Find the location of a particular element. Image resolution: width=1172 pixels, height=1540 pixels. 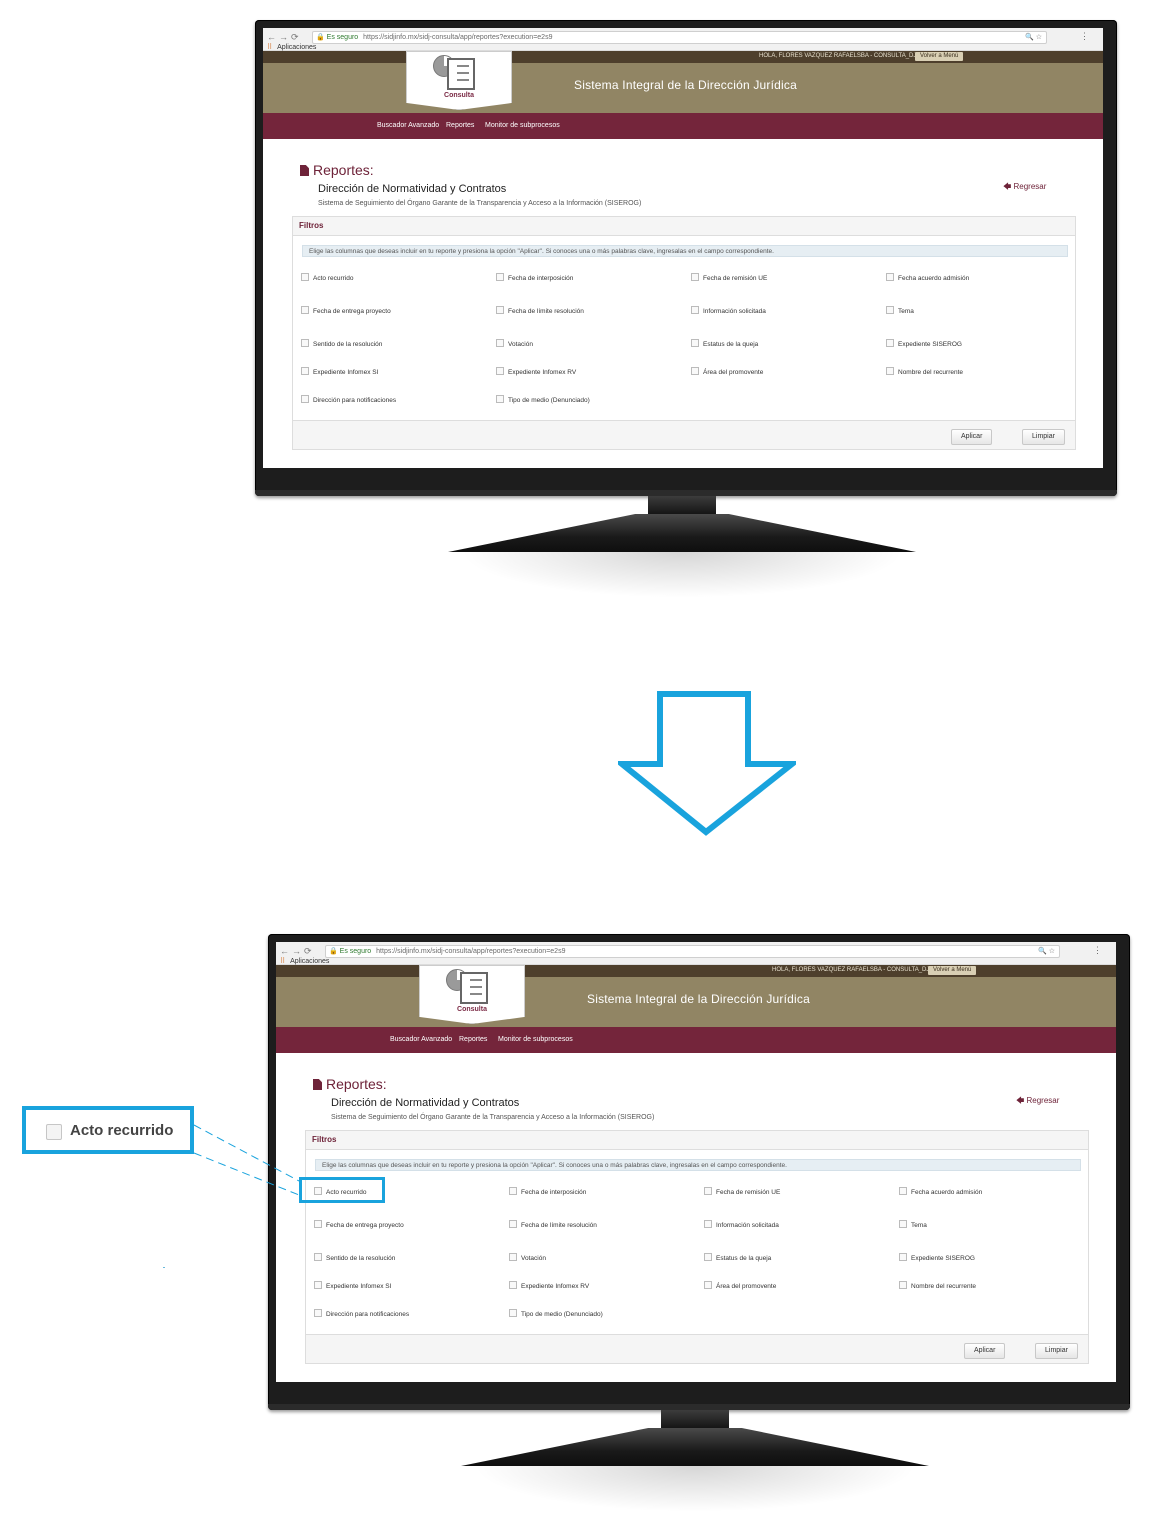

filter-checkbox: Tipo de medio (Denunciado) is located at coordinates (556, 1313).